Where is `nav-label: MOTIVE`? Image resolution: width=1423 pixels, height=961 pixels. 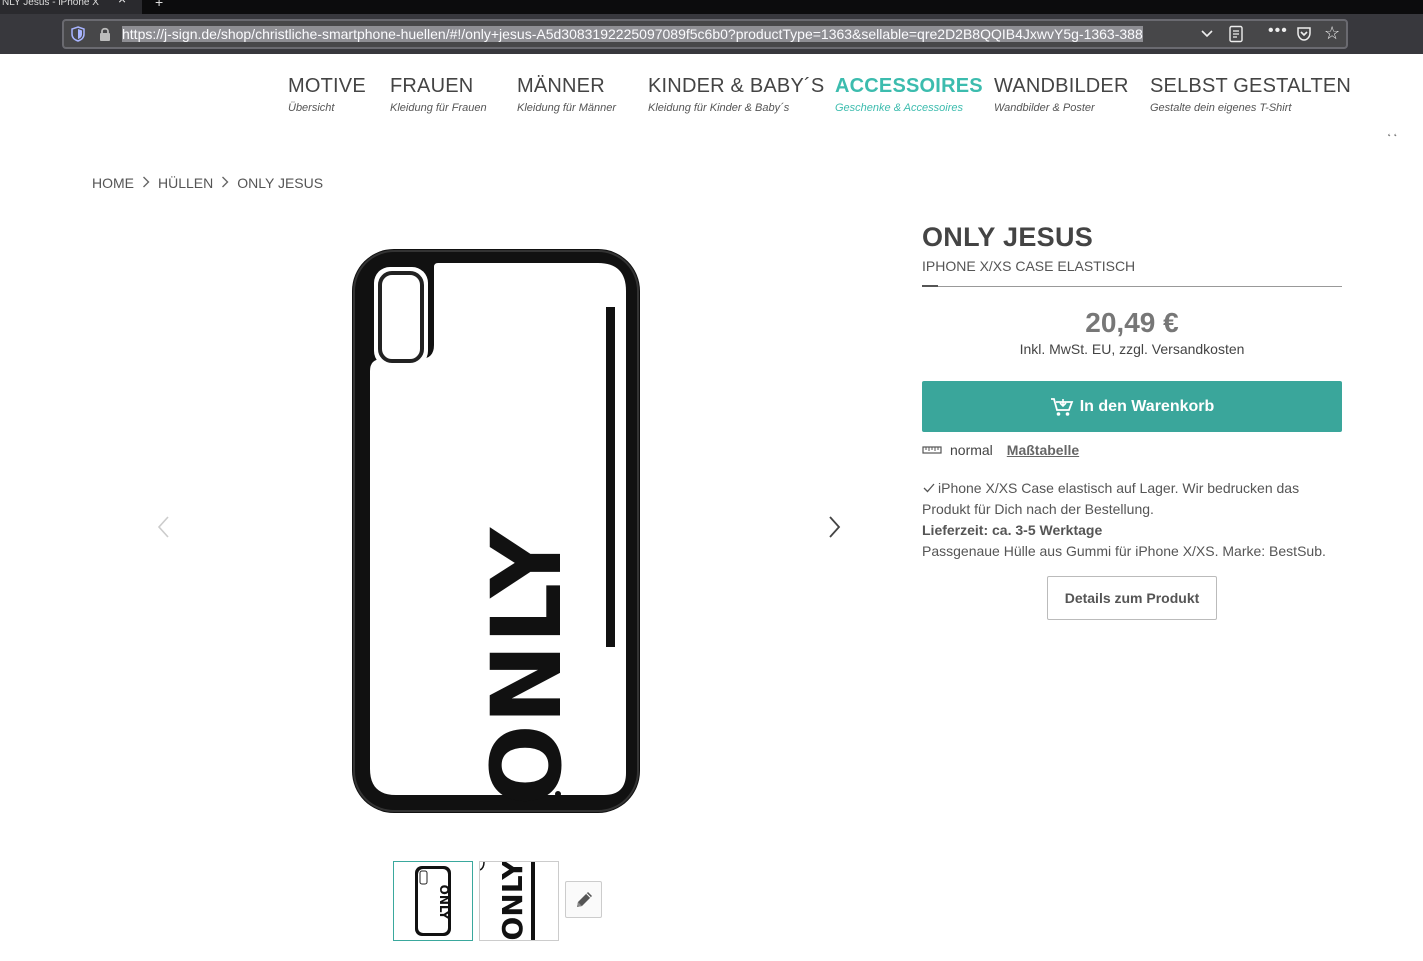
nav-label: MOTIVE is located at coordinates (327, 86).